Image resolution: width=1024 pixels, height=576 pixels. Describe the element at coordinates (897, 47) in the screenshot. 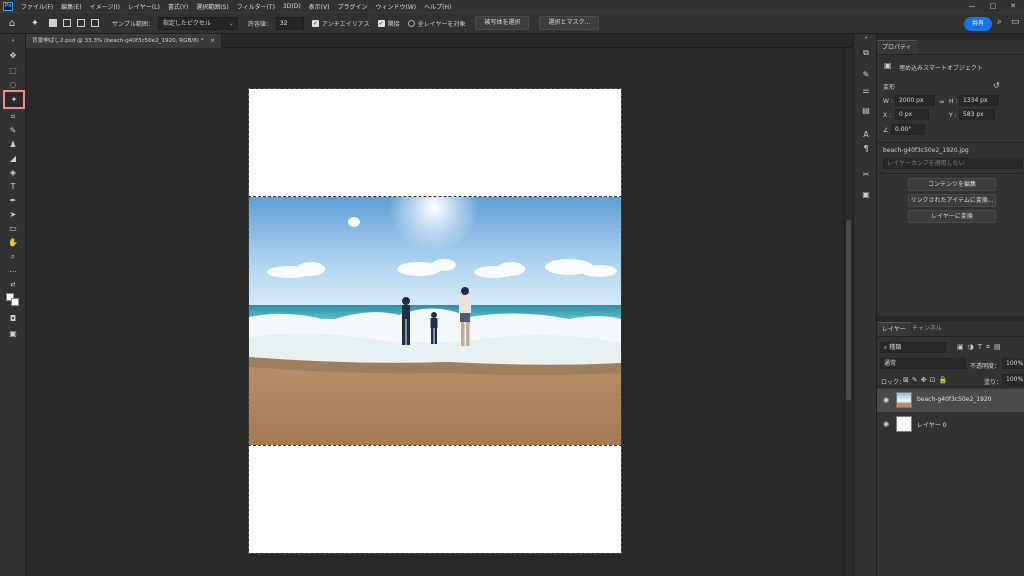

I see `tab-properties: プロパティ` at that location.